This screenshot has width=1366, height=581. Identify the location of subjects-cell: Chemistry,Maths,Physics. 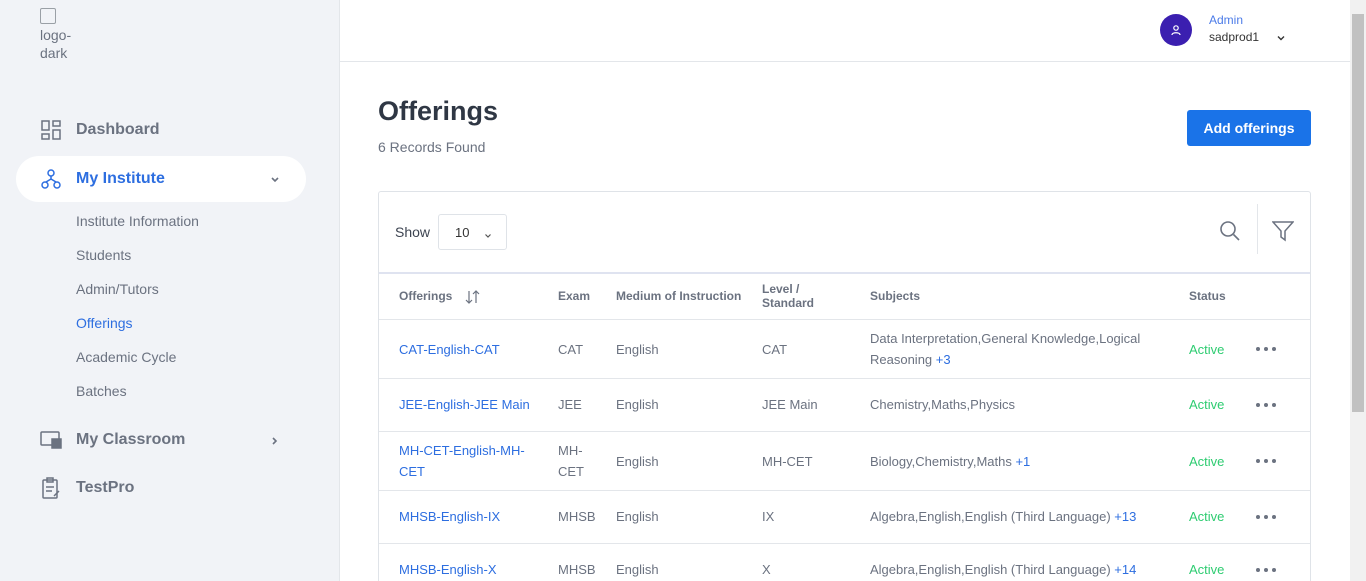
(1015, 404).